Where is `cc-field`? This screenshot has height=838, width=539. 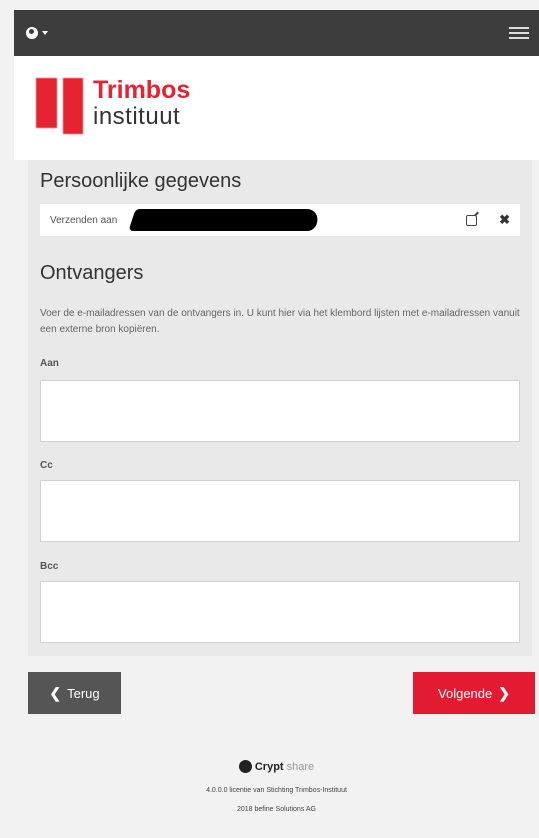
cc-field is located at coordinates (280, 511).